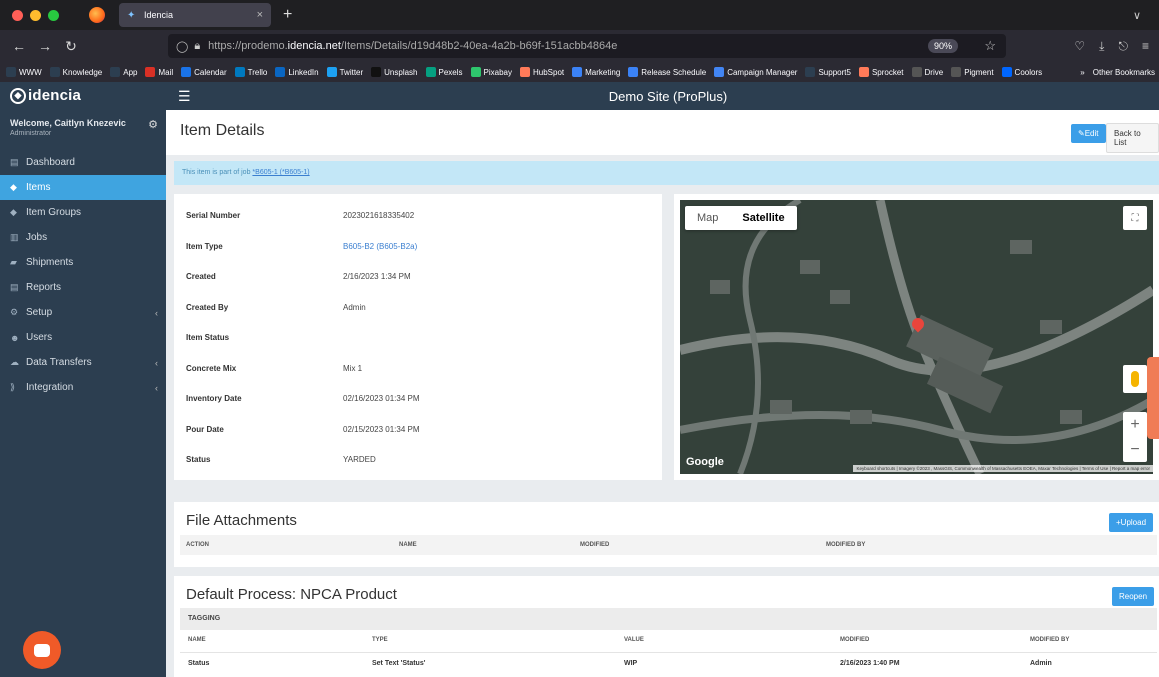 This screenshot has height=677, width=1159. I want to click on zoom-in-button: +, so click(1135, 424).